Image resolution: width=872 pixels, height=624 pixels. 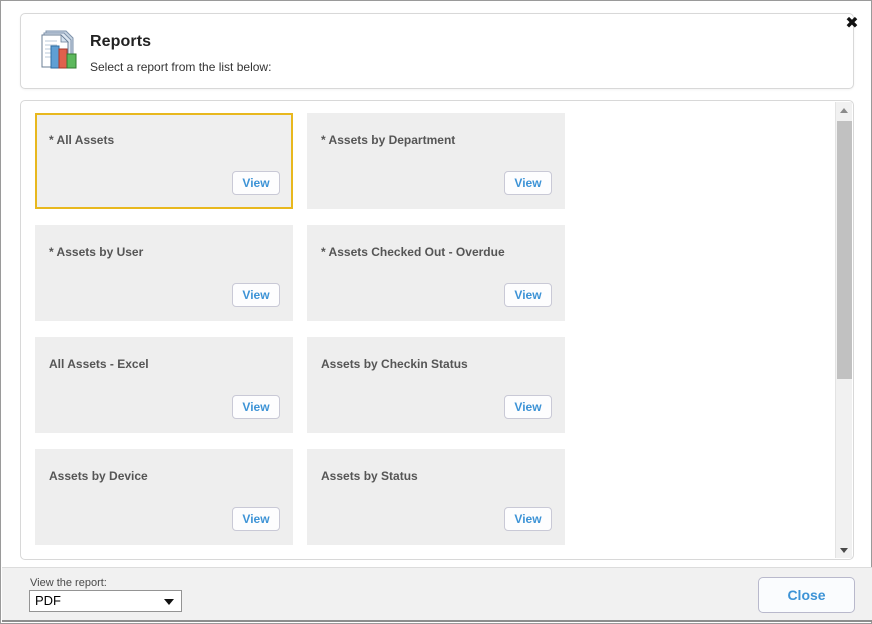 What do you see at coordinates (806, 595) in the screenshot?
I see `close-button: Close` at bounding box center [806, 595].